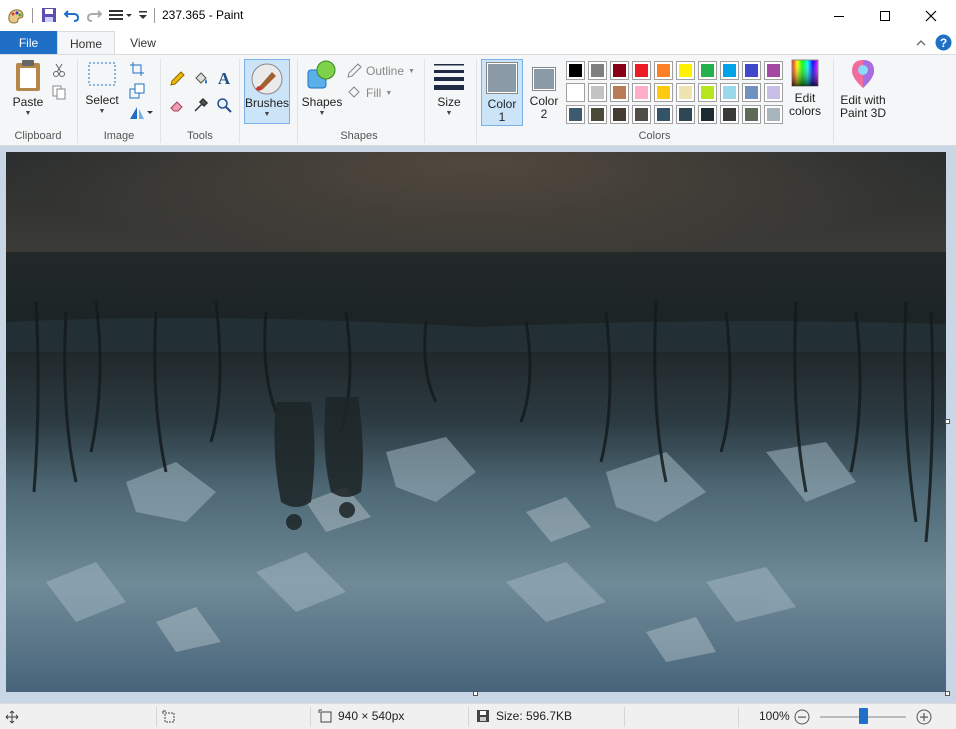  What do you see at coordinates (449, 87) in the screenshot?
I see `size-button: Size ▼` at bounding box center [449, 87].